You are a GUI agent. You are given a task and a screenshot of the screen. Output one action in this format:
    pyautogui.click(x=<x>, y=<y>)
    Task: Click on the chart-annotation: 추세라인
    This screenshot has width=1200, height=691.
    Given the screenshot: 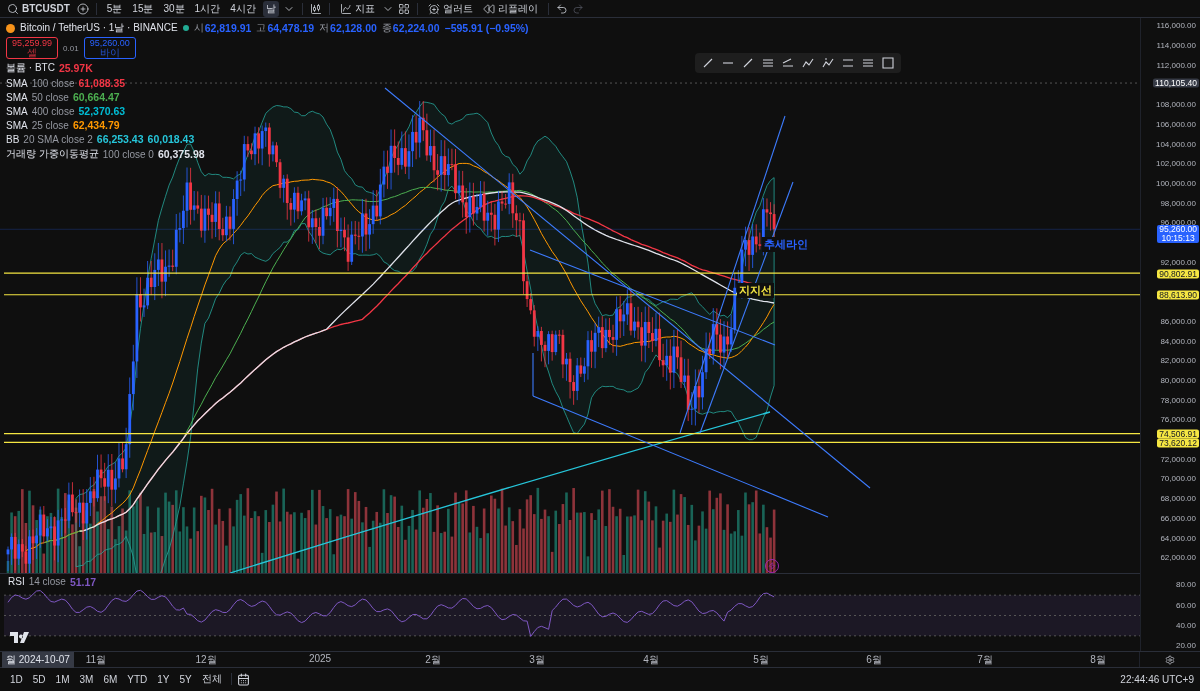 What is the action you would take?
    pyautogui.click(x=786, y=245)
    